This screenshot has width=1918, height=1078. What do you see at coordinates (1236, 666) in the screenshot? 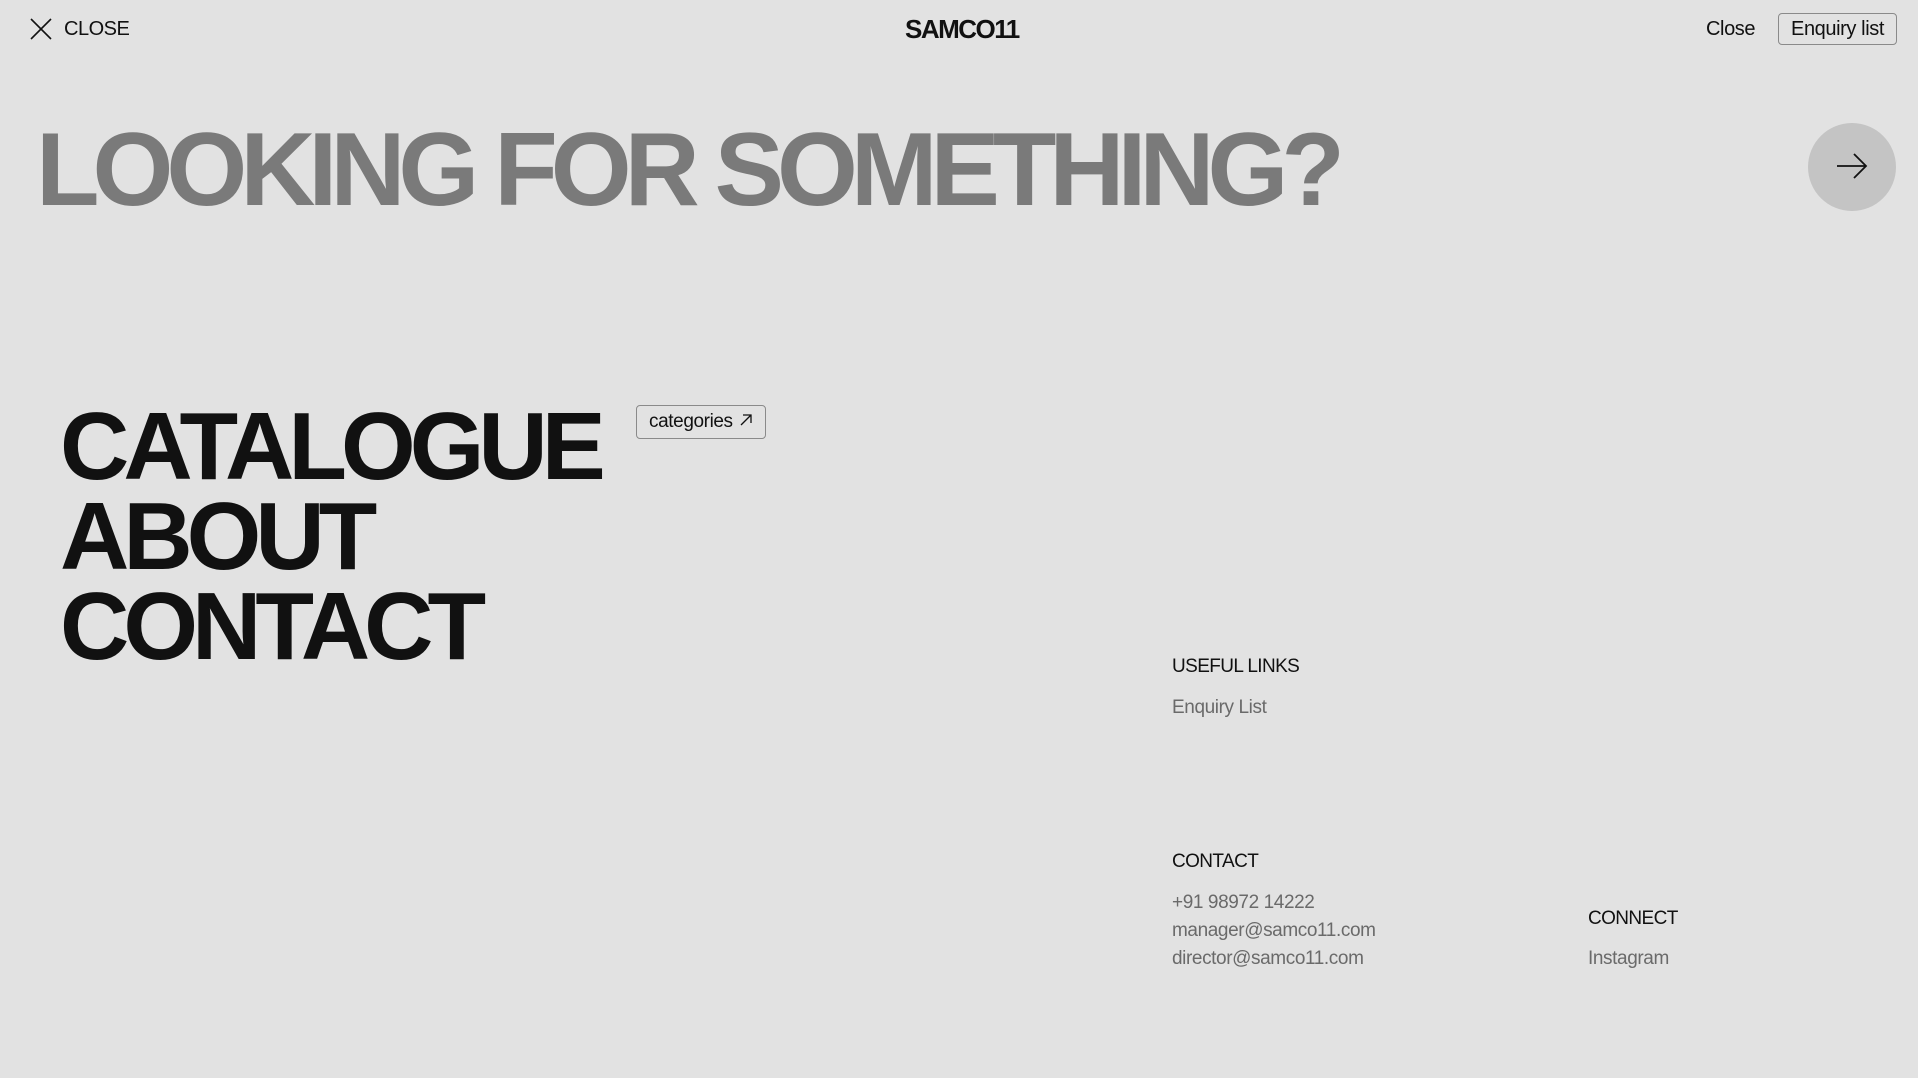
I see `useful-links-heading: USEFUL LINKS` at bounding box center [1236, 666].